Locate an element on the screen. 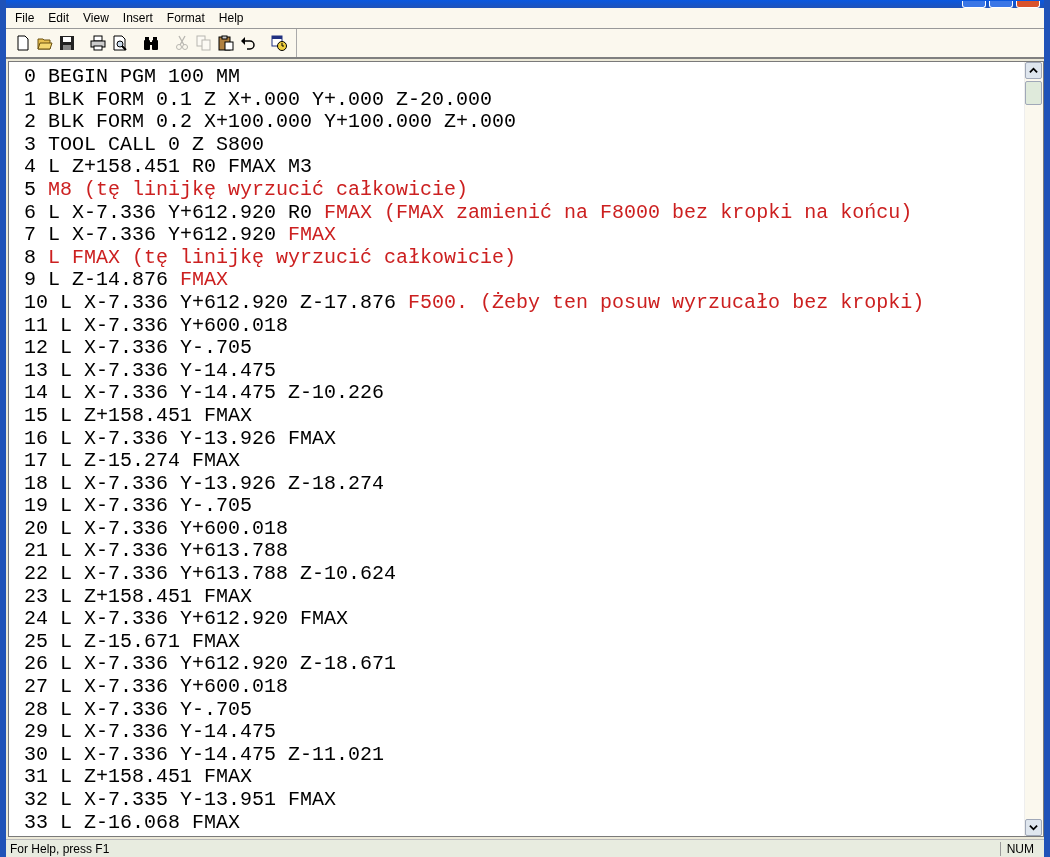 Image resolution: width=1050 pixels, height=857 pixels. code-line: 21 L X-7.336 Y+613.788 is located at coordinates (156, 552).